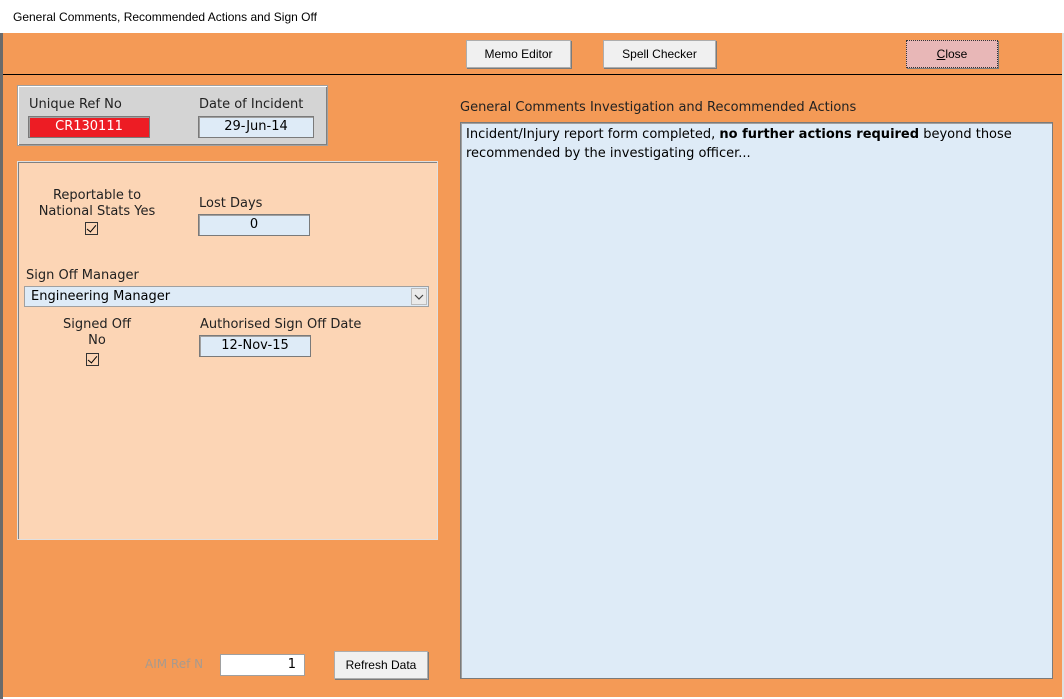 This screenshot has width=1064, height=699. What do you see at coordinates (254, 225) in the screenshot?
I see `lost-days-field: 0` at bounding box center [254, 225].